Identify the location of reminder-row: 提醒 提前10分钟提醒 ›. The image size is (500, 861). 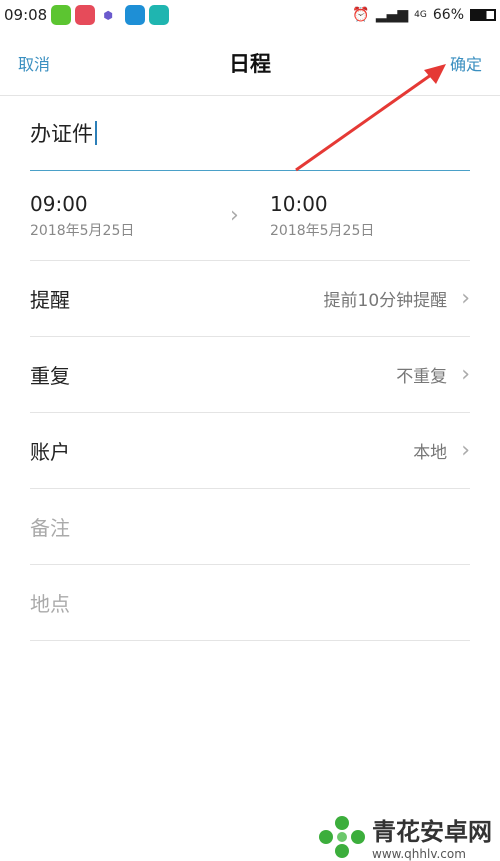
(250, 299).